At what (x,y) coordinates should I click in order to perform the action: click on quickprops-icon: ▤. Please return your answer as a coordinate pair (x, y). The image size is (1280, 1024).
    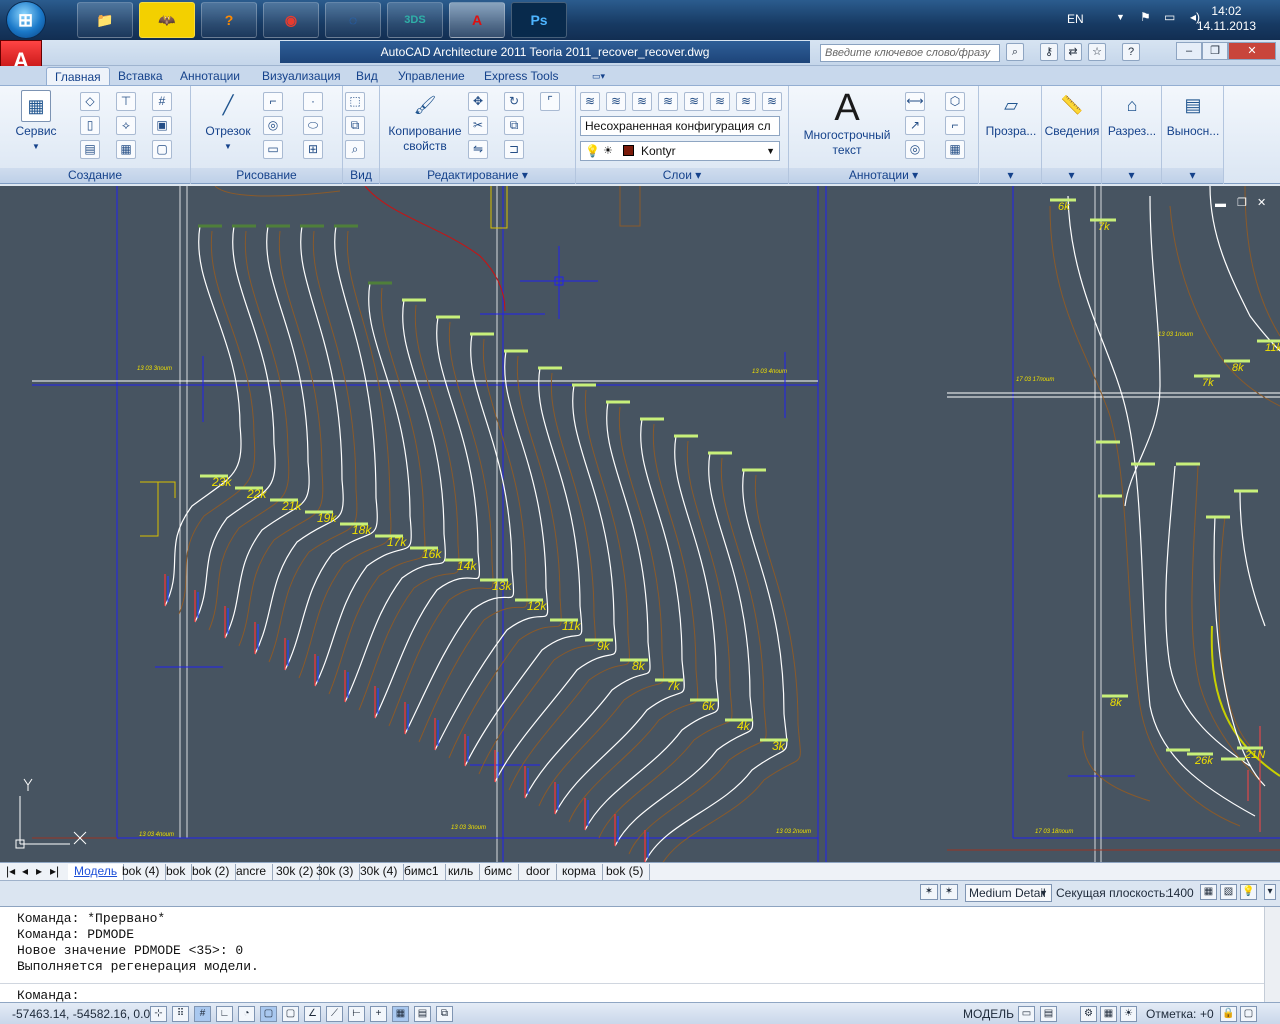
    Looking at the image, I should click on (422, 1014).